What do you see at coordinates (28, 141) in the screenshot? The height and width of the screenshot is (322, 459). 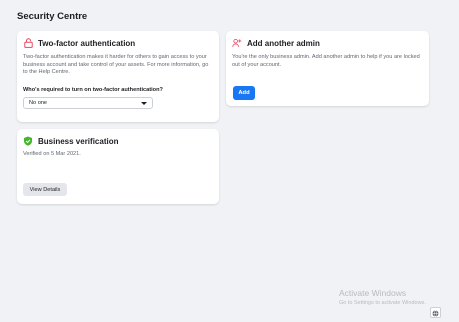 I see `verified-shield-icon` at bounding box center [28, 141].